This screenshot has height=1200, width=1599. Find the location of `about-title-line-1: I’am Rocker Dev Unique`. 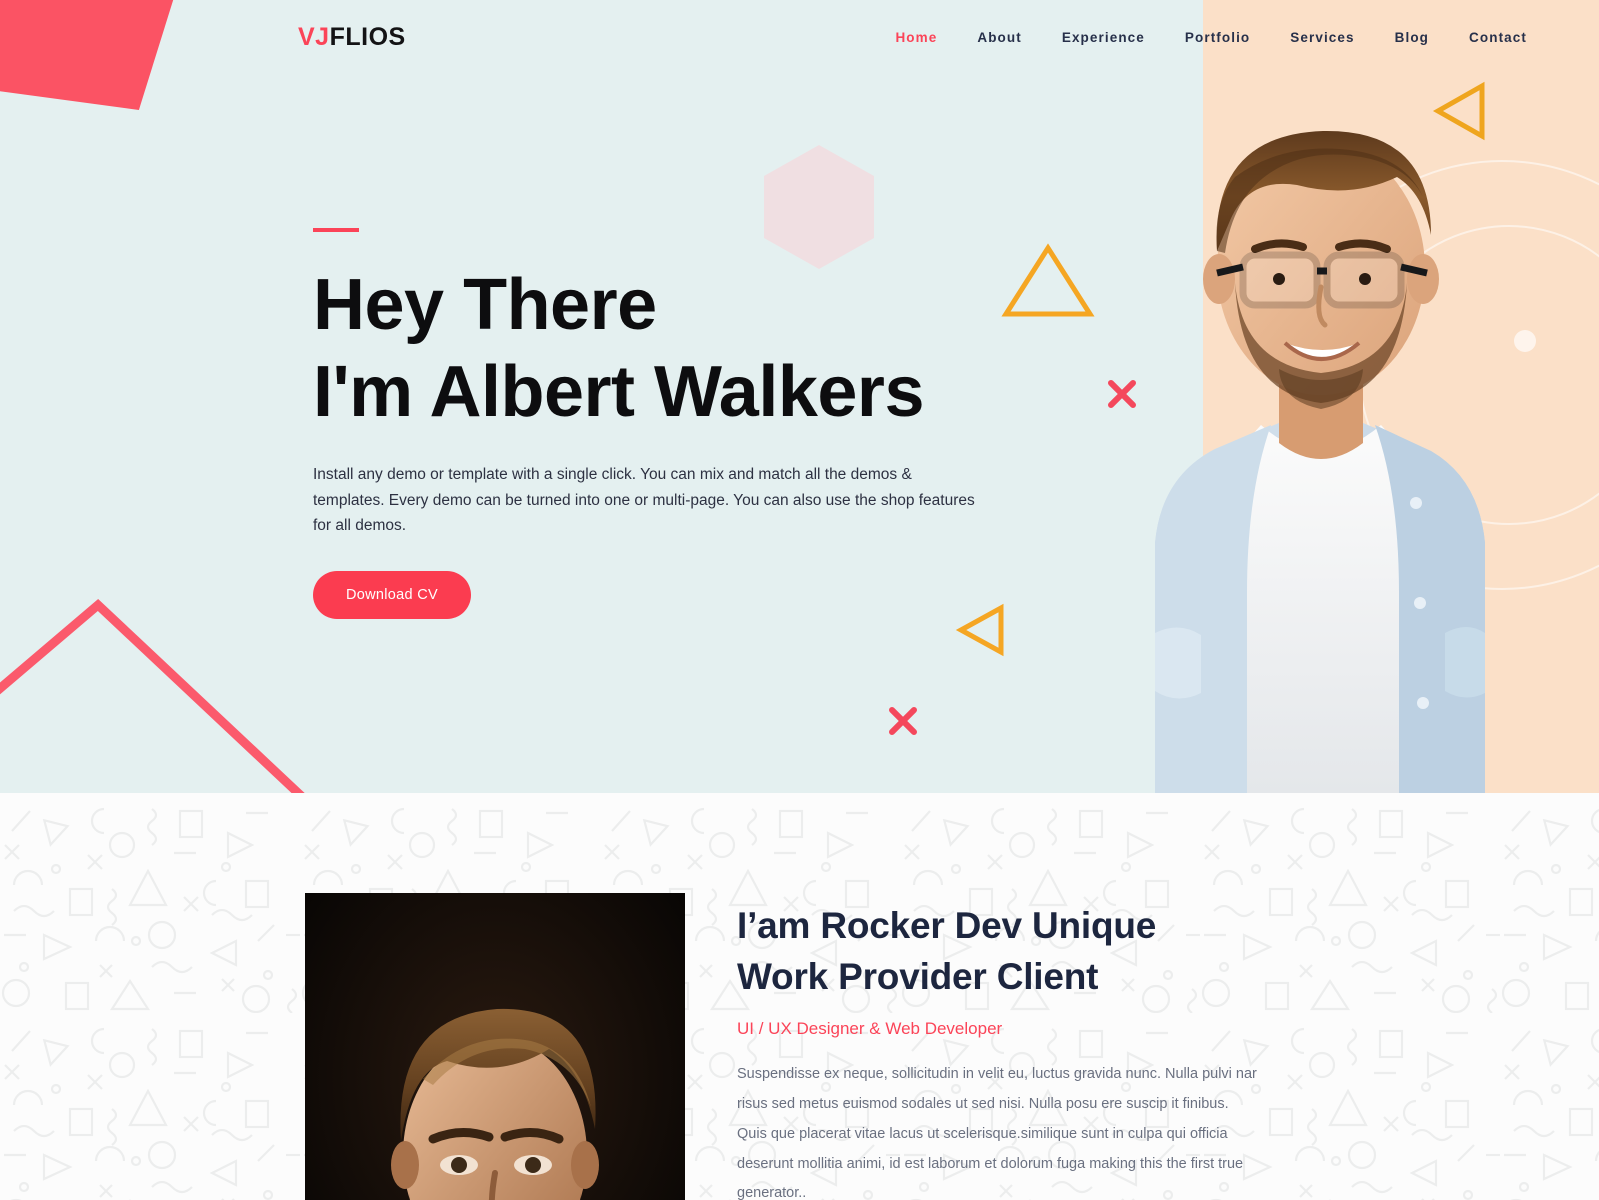

about-title-line-1: I’am Rocker Dev Unique is located at coordinates (947, 925).